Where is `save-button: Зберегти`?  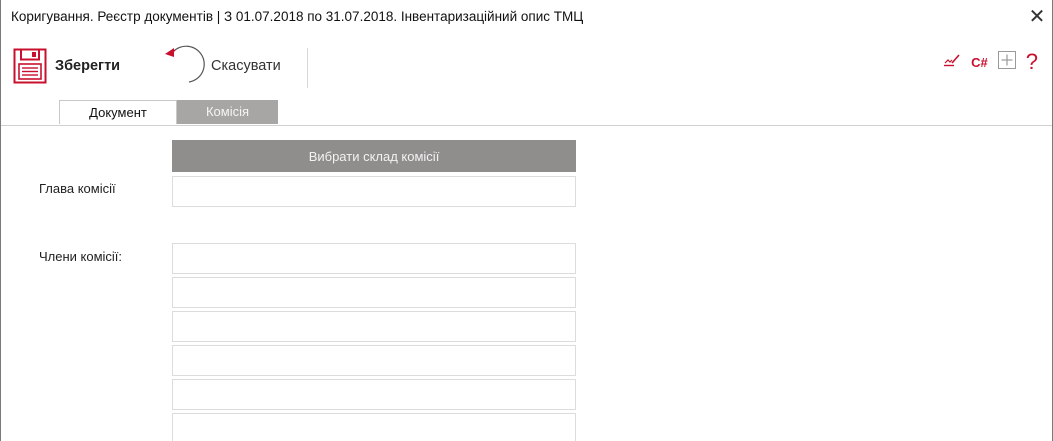 save-button: Зберегти is located at coordinates (83, 66).